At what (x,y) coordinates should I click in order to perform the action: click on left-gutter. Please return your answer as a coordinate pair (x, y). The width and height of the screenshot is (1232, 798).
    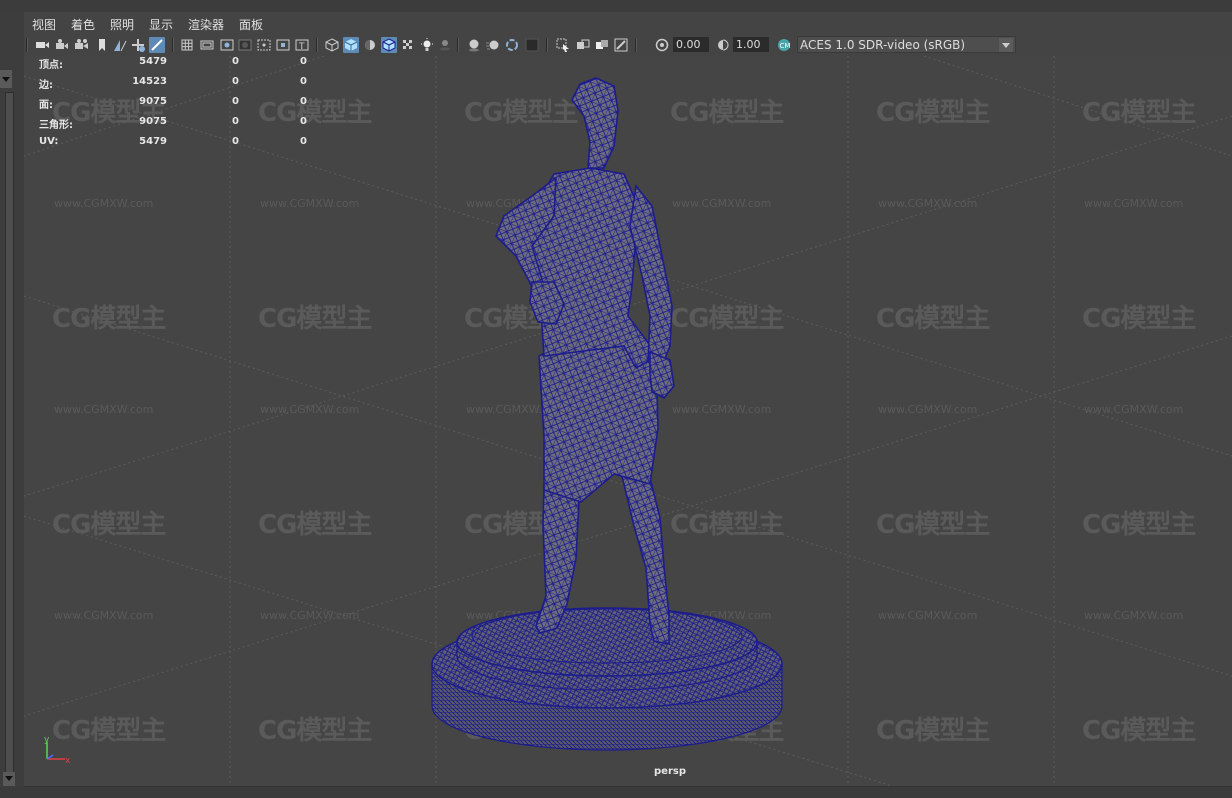
    Looking at the image, I should click on (12, 405).